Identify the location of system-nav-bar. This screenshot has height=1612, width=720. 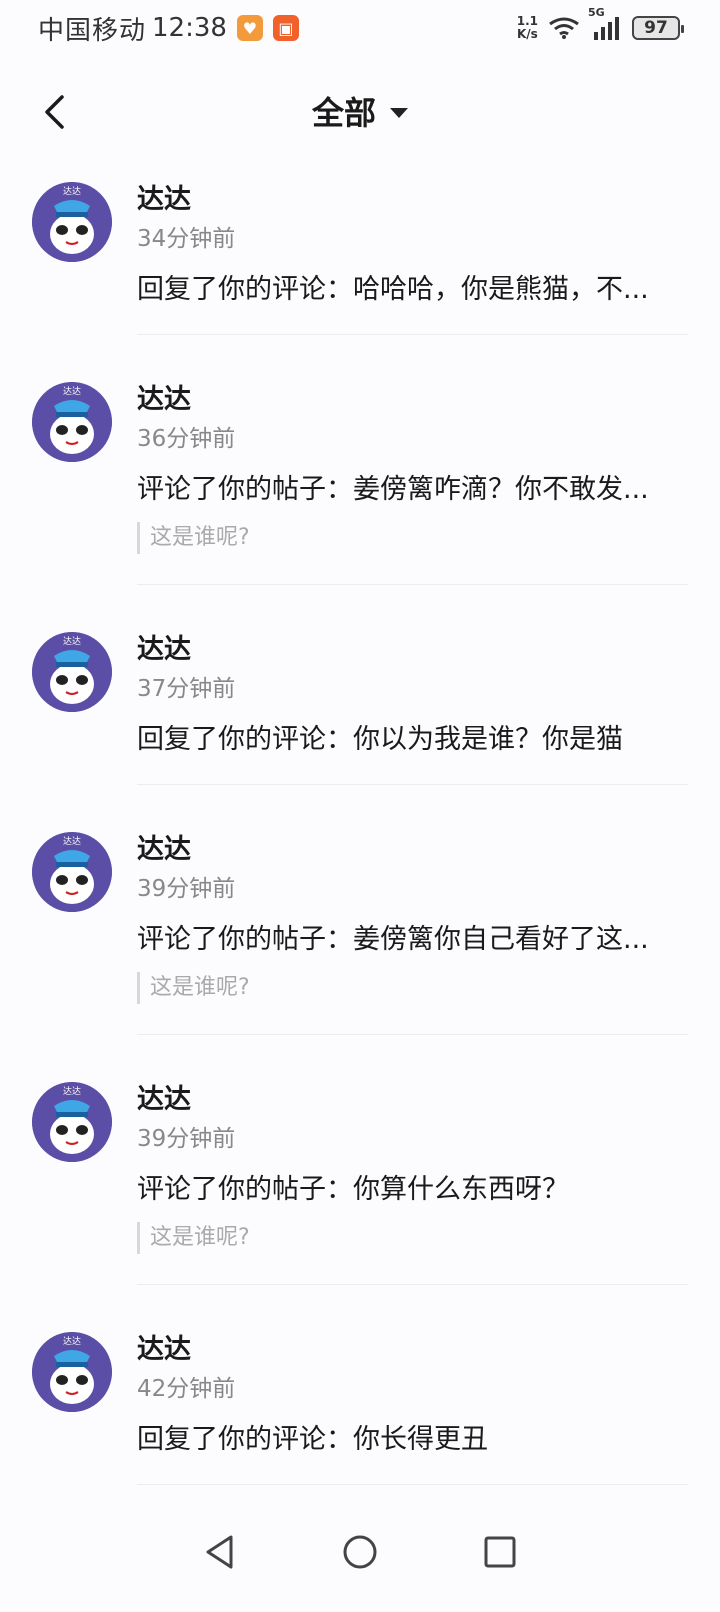
(360, 1552).